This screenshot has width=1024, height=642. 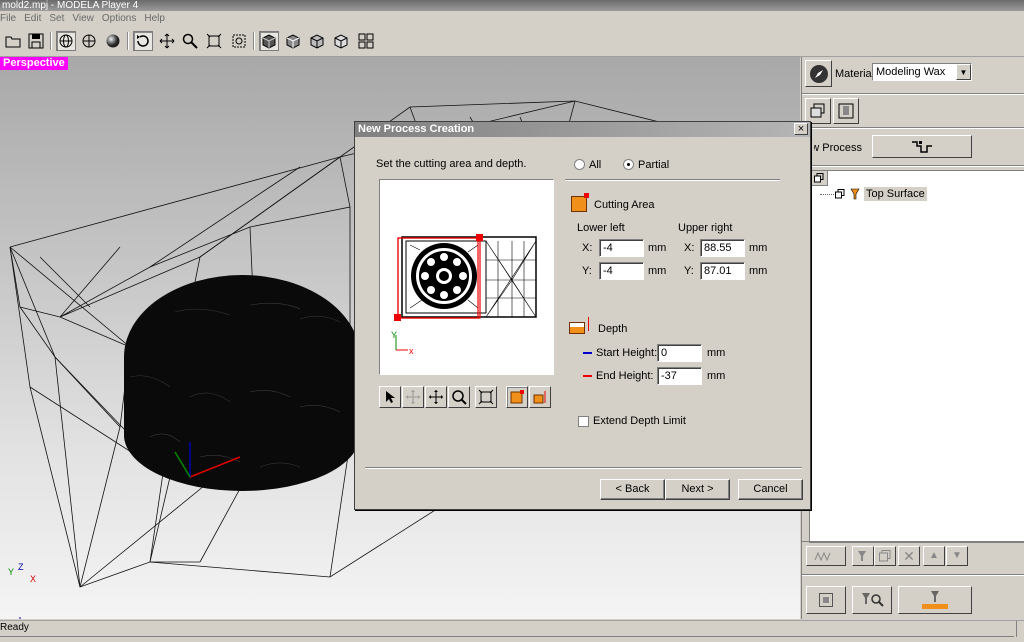 I want to click on cutting-icon, so click(x=935, y=600).